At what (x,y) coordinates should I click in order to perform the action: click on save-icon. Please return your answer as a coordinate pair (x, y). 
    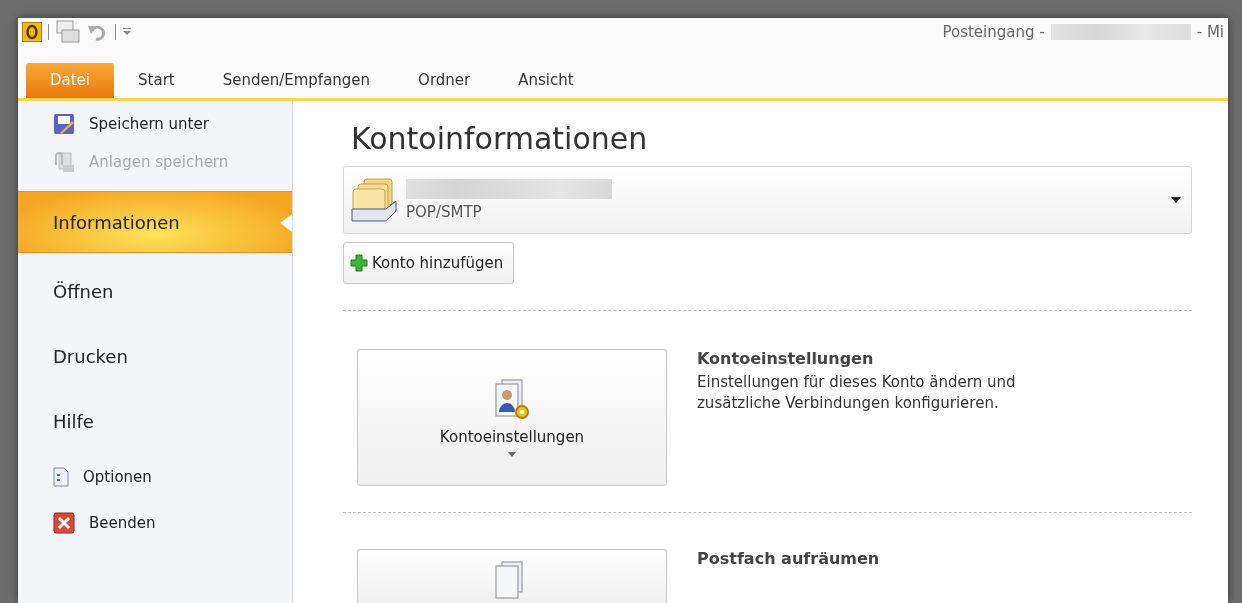
    Looking at the image, I should click on (64, 124).